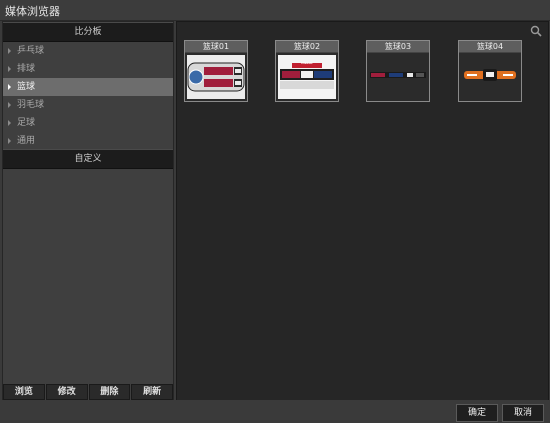 The width and height of the screenshot is (550, 423). Describe the element at coordinates (26, 123) in the screenshot. I see `sport-item-label: 足球` at that location.